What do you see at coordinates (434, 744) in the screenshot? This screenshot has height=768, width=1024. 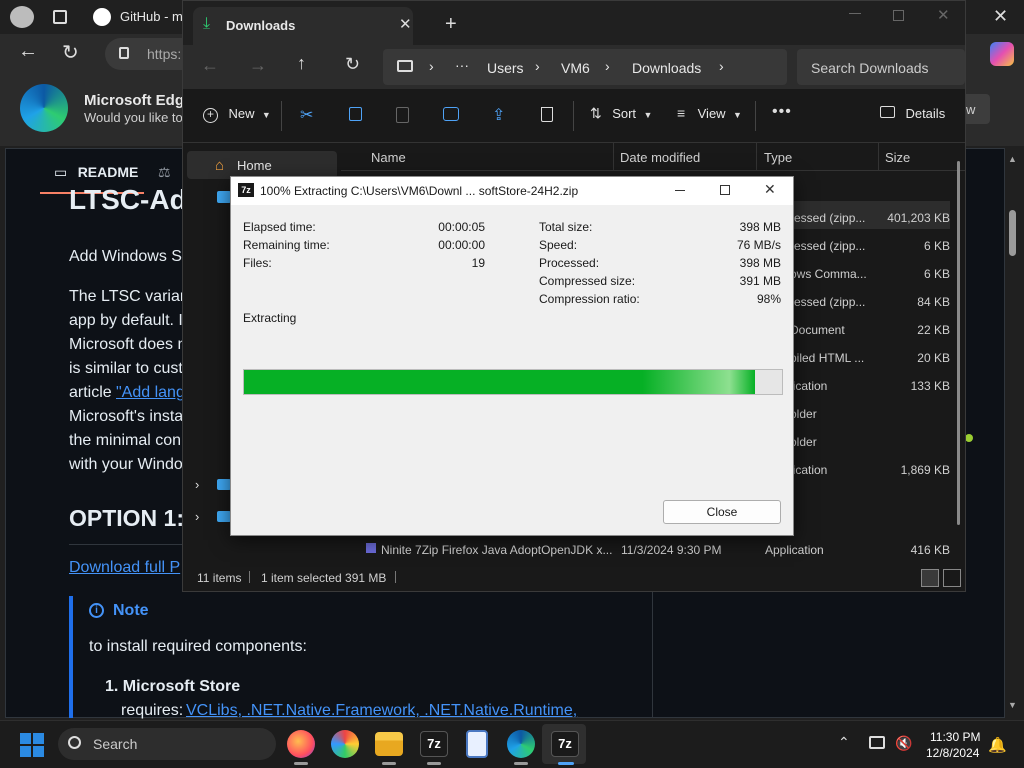 I see `7zip-taskbar-icon: 7z` at bounding box center [434, 744].